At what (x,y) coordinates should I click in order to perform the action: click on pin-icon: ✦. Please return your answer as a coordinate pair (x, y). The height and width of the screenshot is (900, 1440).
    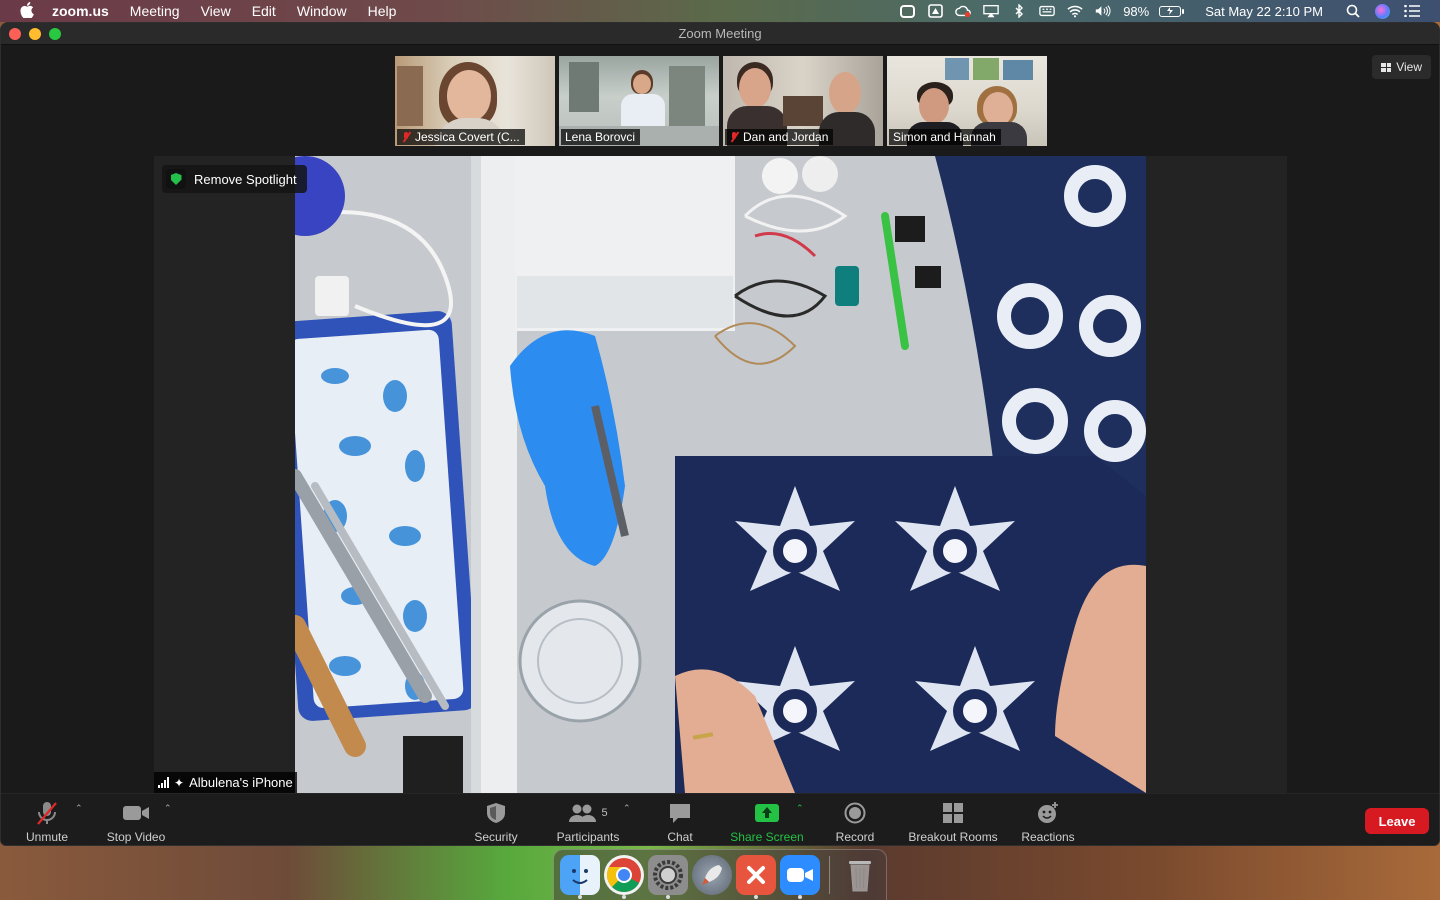
    Looking at the image, I should click on (179, 782).